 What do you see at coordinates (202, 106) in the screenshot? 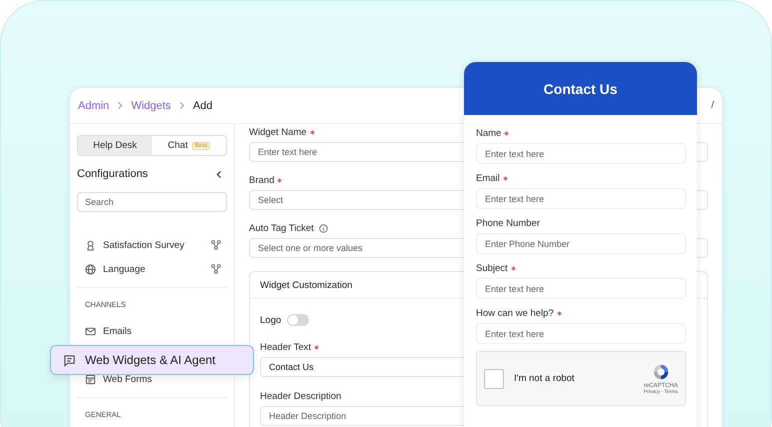
I see `breadcrumb-item: Add` at bounding box center [202, 106].